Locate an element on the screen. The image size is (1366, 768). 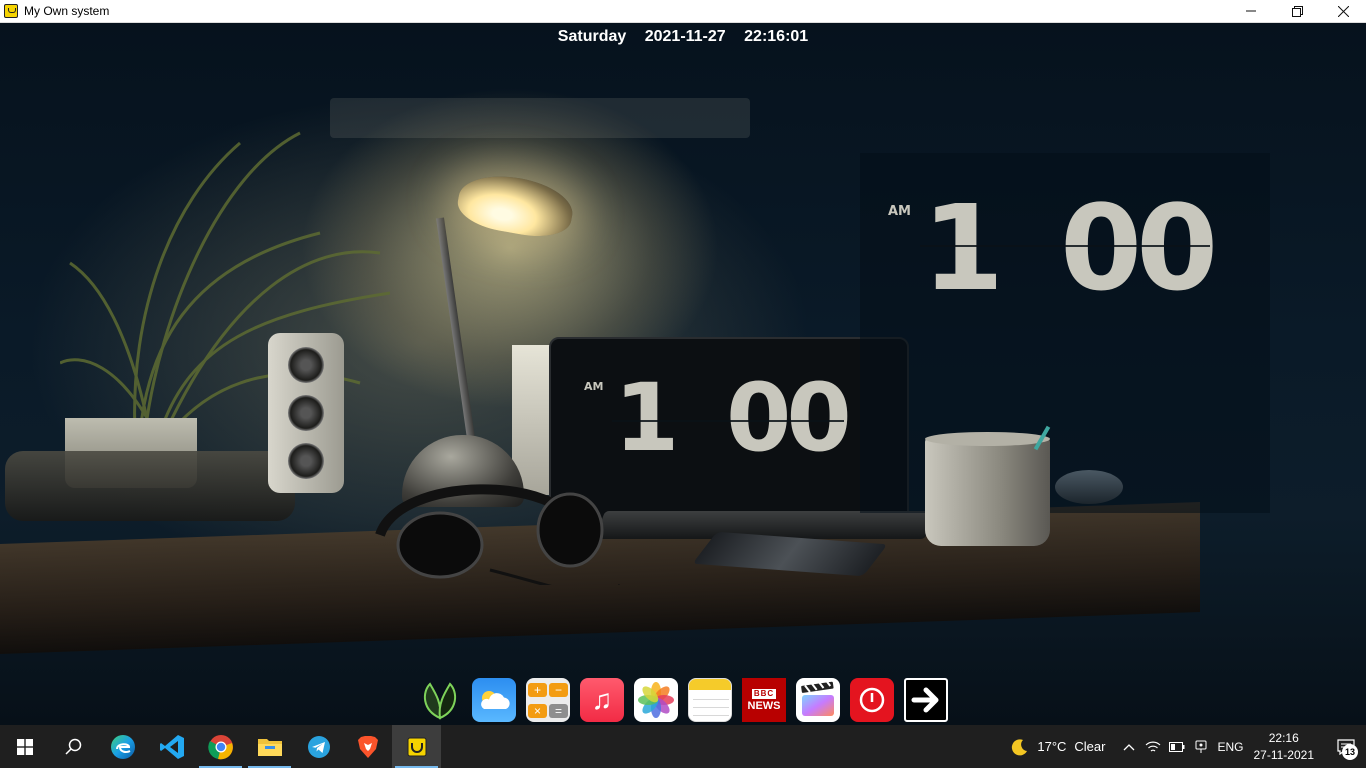
wall-shelf is located at coordinates (540, 118).